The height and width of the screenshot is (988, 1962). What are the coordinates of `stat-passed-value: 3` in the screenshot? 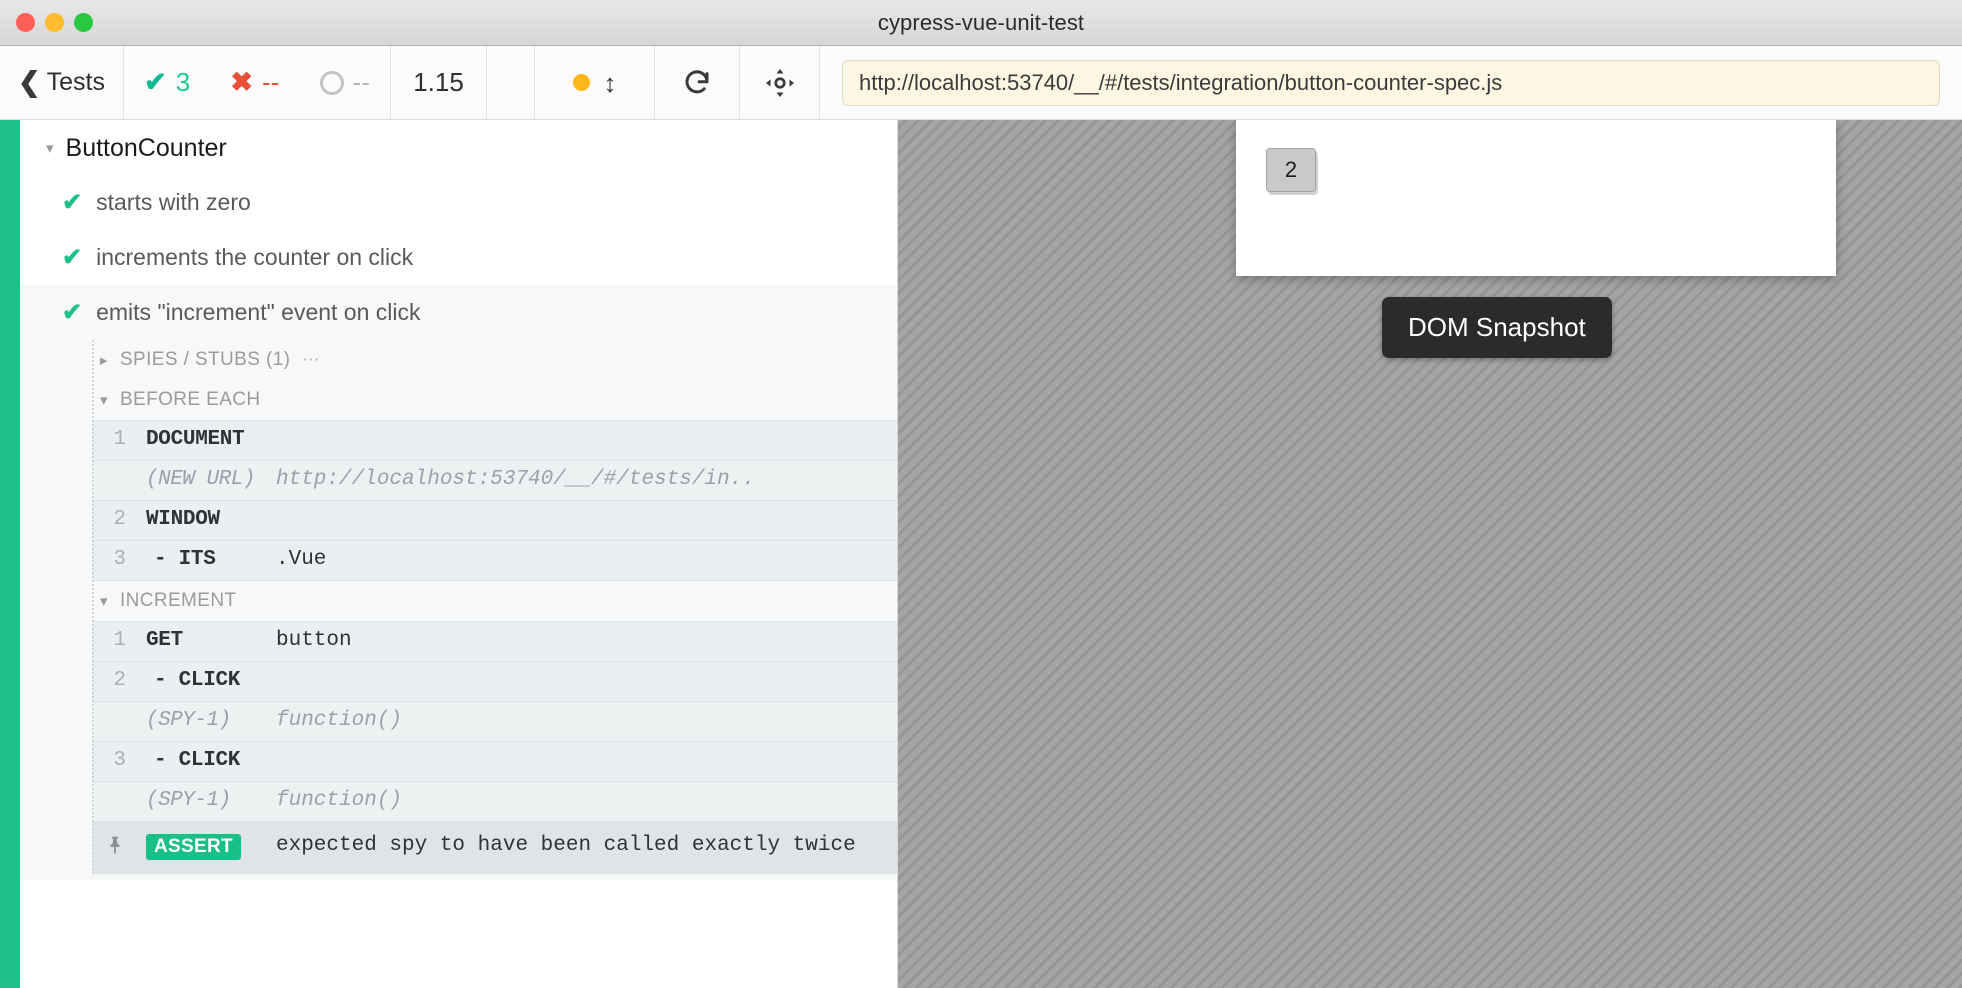 It's located at (183, 82).